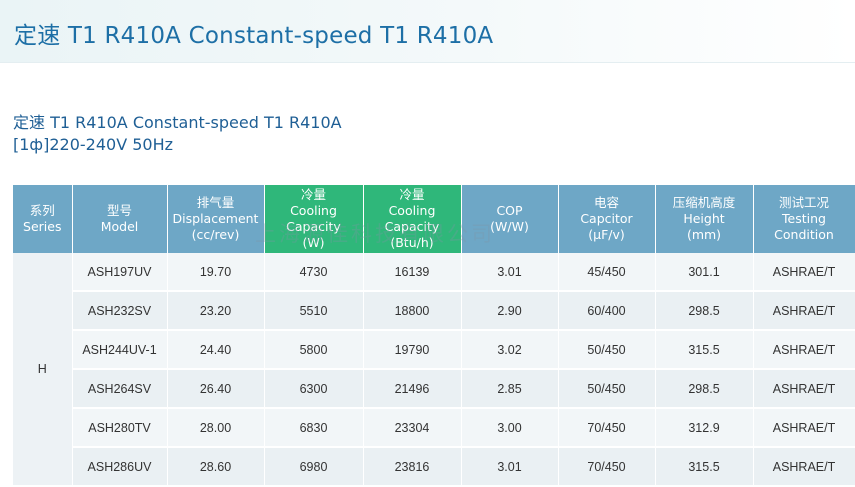  I want to click on header-line: (W/W), so click(509, 226).